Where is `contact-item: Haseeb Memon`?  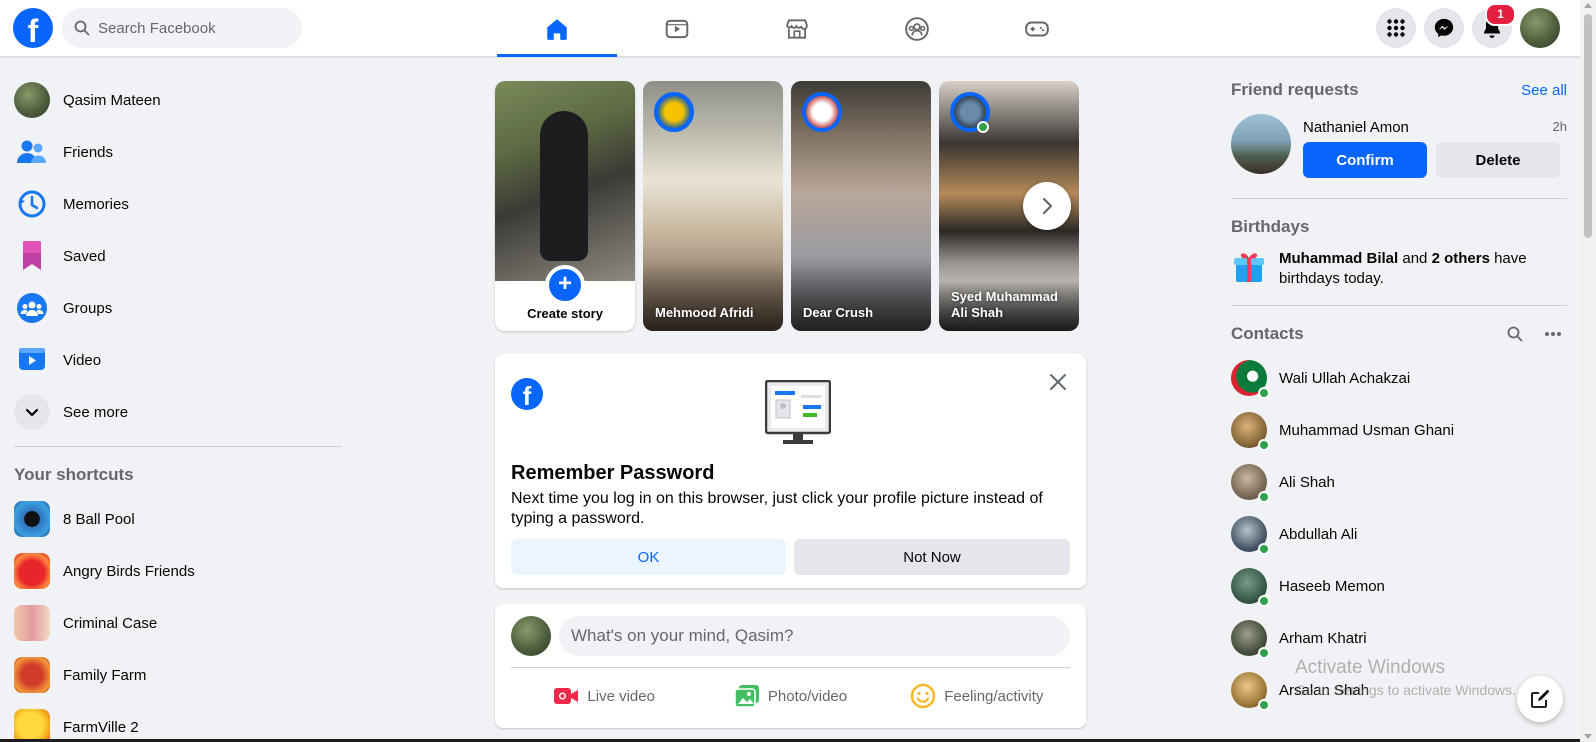 contact-item: Haseeb Memon is located at coordinates (1399, 586).